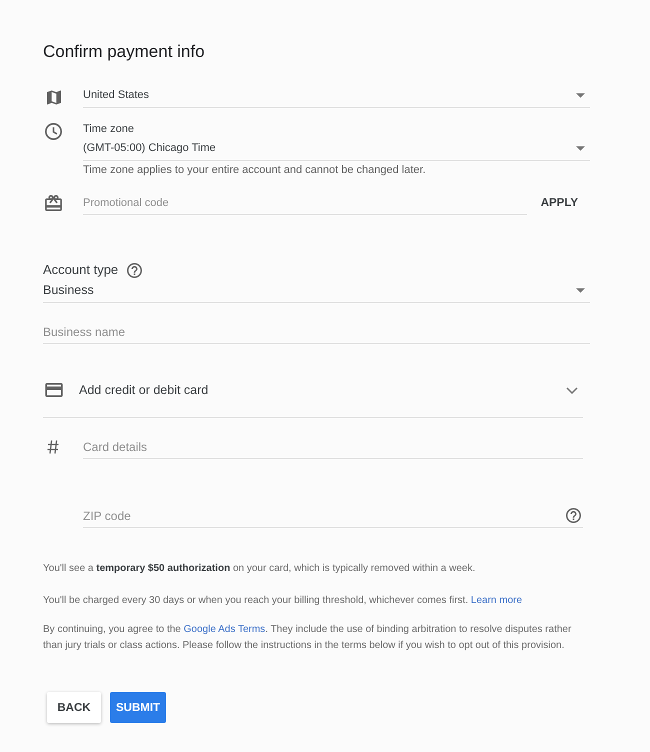 This screenshot has width=650, height=752. I want to click on payment-method-header: Add credit or debit card, so click(313, 394).